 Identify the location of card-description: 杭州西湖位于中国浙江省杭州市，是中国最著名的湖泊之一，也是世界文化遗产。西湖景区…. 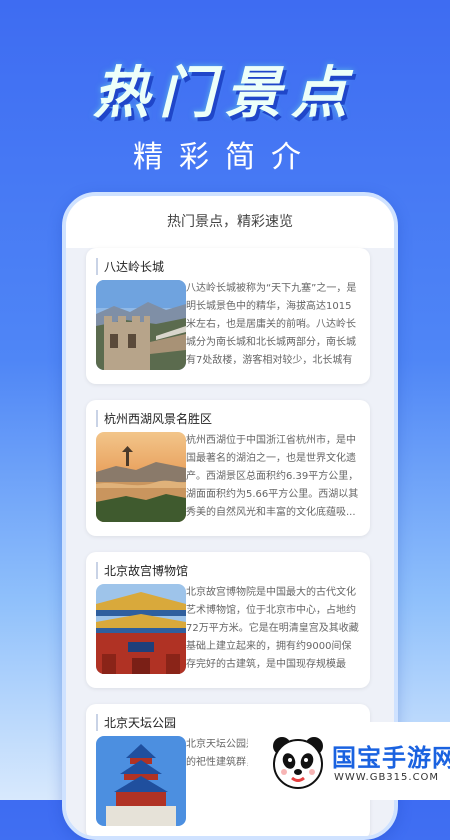
(272, 476).